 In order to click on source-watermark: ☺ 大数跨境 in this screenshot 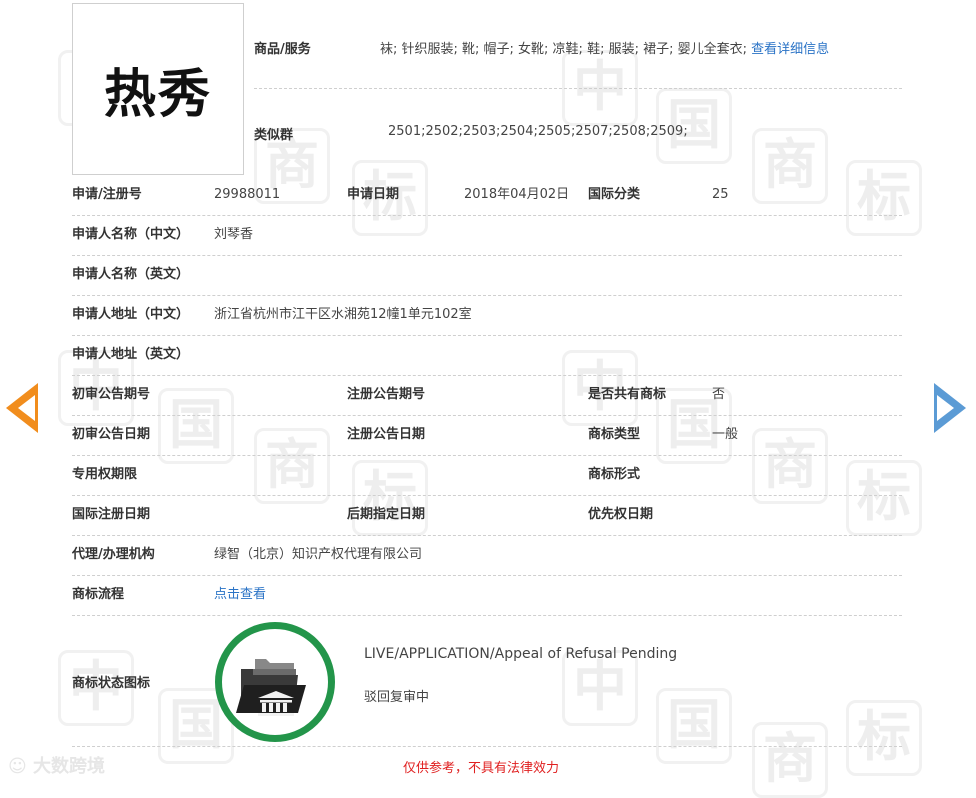, I will do `click(56, 765)`.